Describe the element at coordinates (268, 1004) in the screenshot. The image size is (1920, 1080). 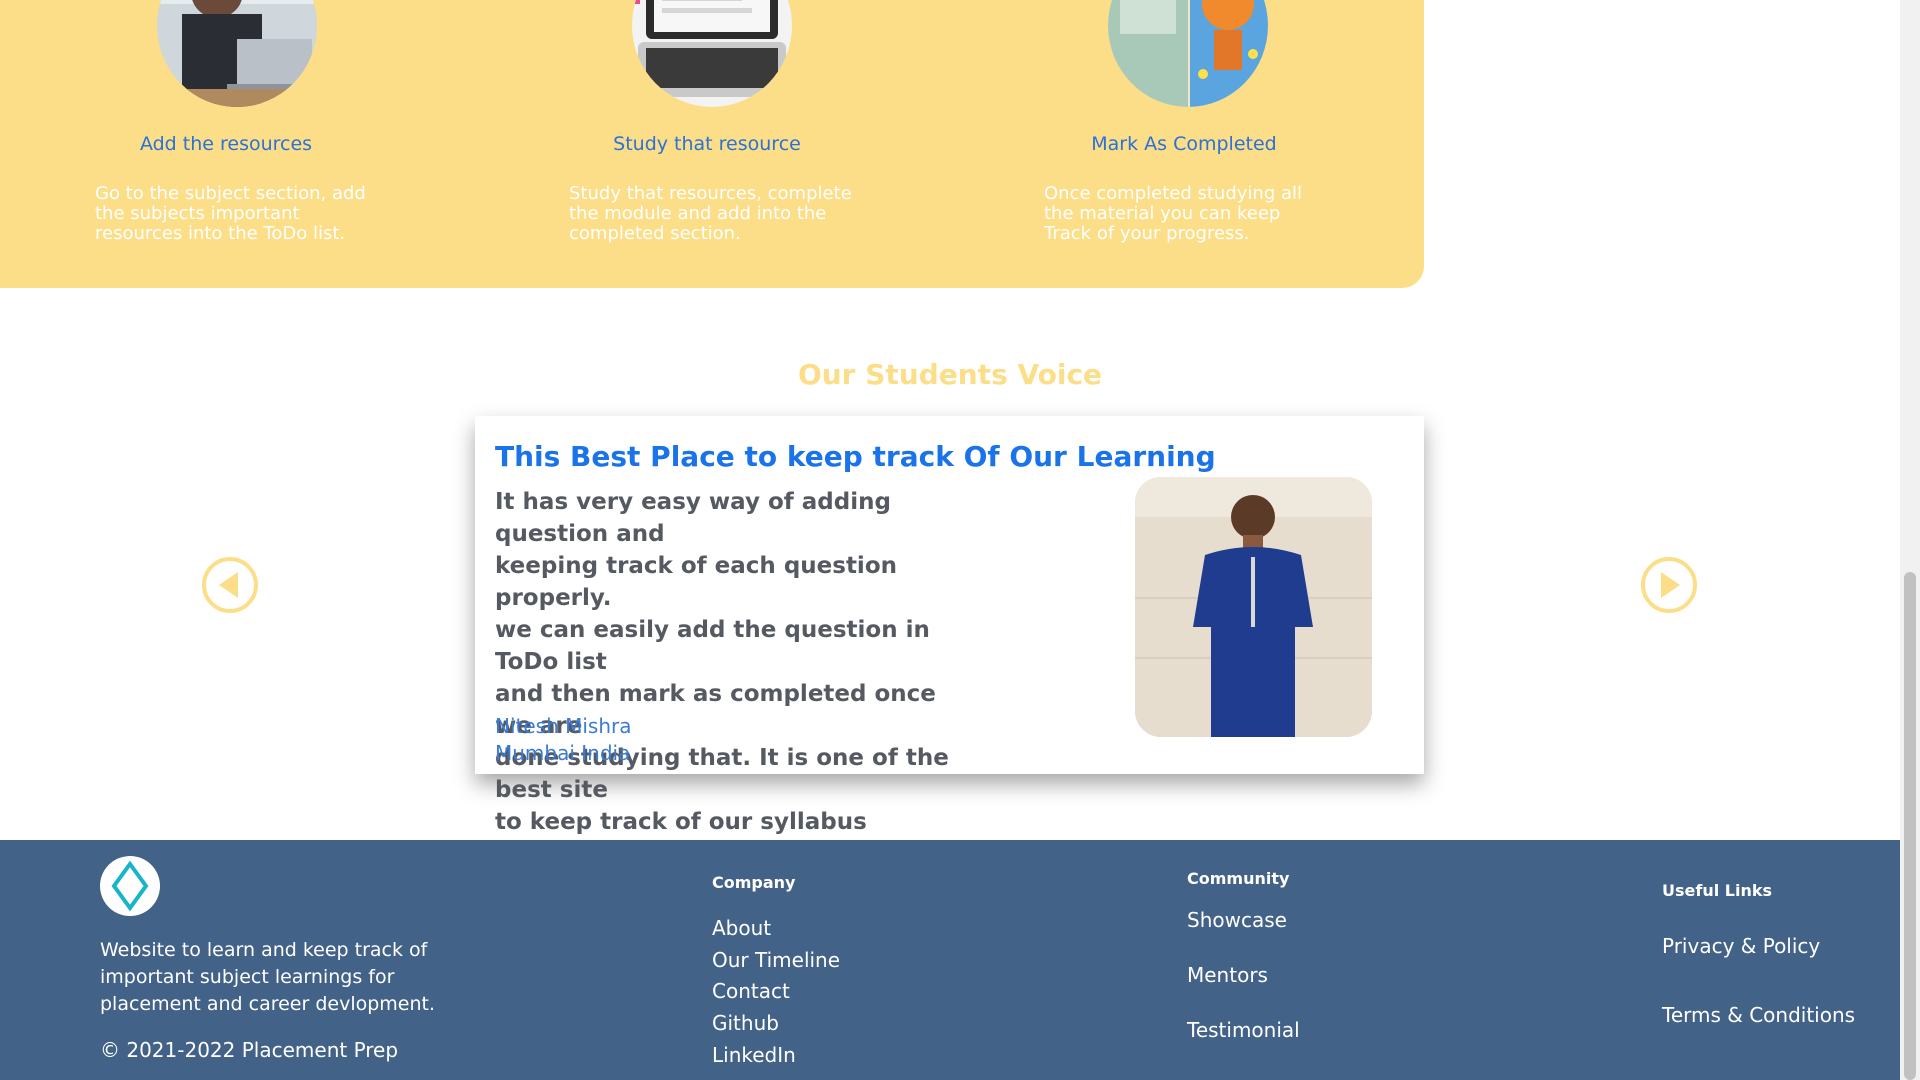
I see `footer-description-line: placement and career devlopment.` at that location.